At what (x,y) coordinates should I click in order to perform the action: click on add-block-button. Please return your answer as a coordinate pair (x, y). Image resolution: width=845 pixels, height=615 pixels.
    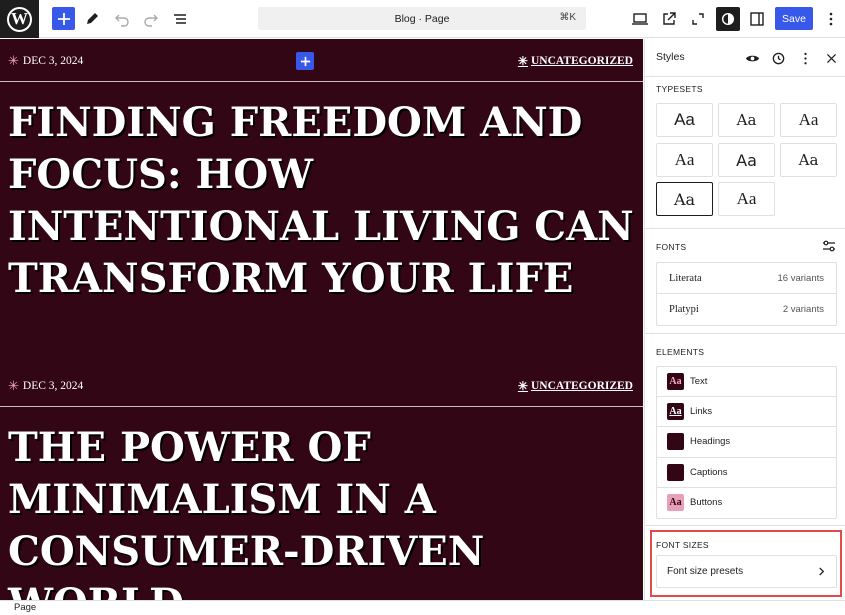
    Looking at the image, I should click on (63, 18).